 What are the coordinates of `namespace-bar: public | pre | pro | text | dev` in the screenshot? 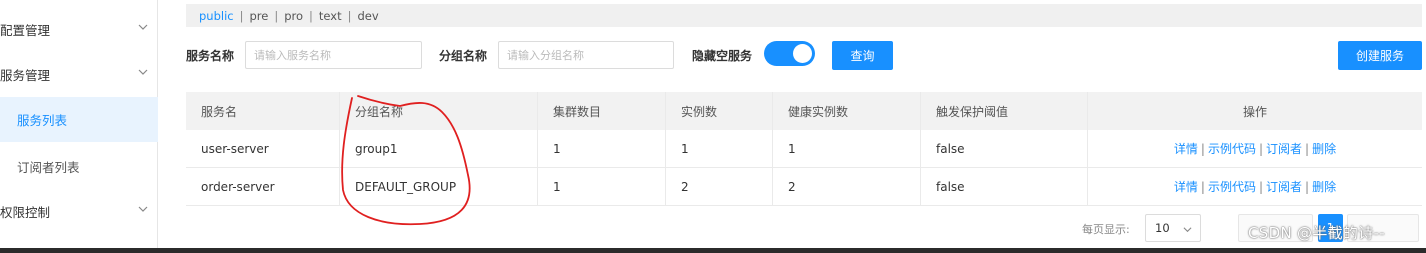 It's located at (804, 15).